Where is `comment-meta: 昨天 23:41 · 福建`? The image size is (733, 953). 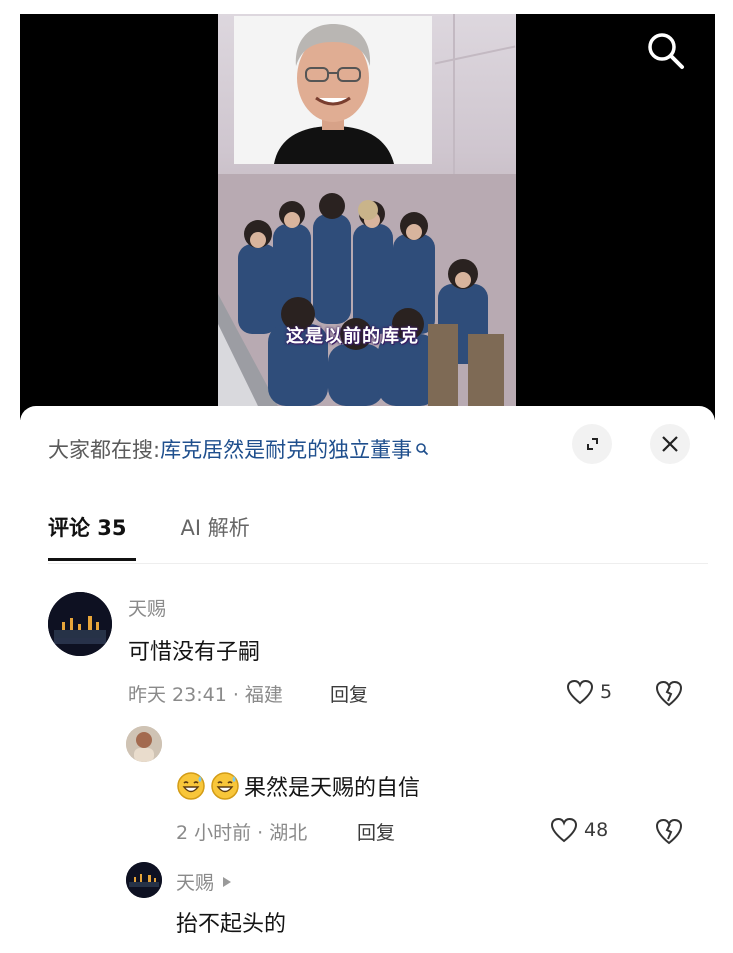
comment-meta: 昨天 23:41 · 福建 is located at coordinates (205, 695).